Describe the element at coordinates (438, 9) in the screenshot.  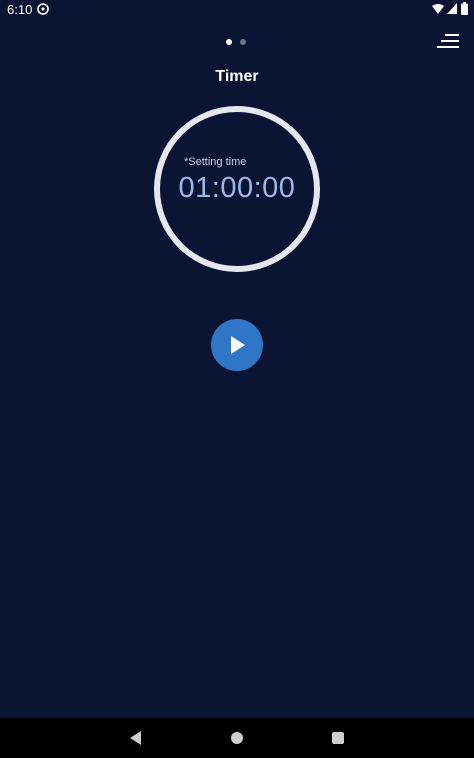
I see `wifi-icon` at that location.